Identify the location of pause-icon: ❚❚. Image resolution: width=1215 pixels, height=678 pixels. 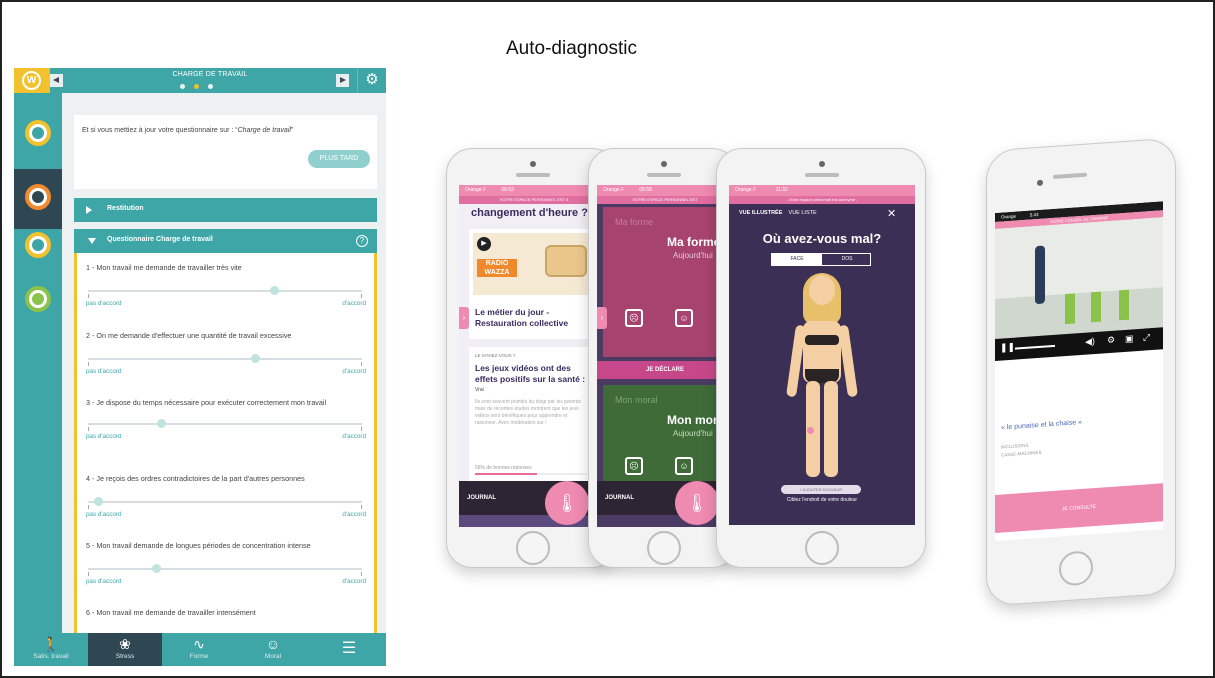
(1007, 348).